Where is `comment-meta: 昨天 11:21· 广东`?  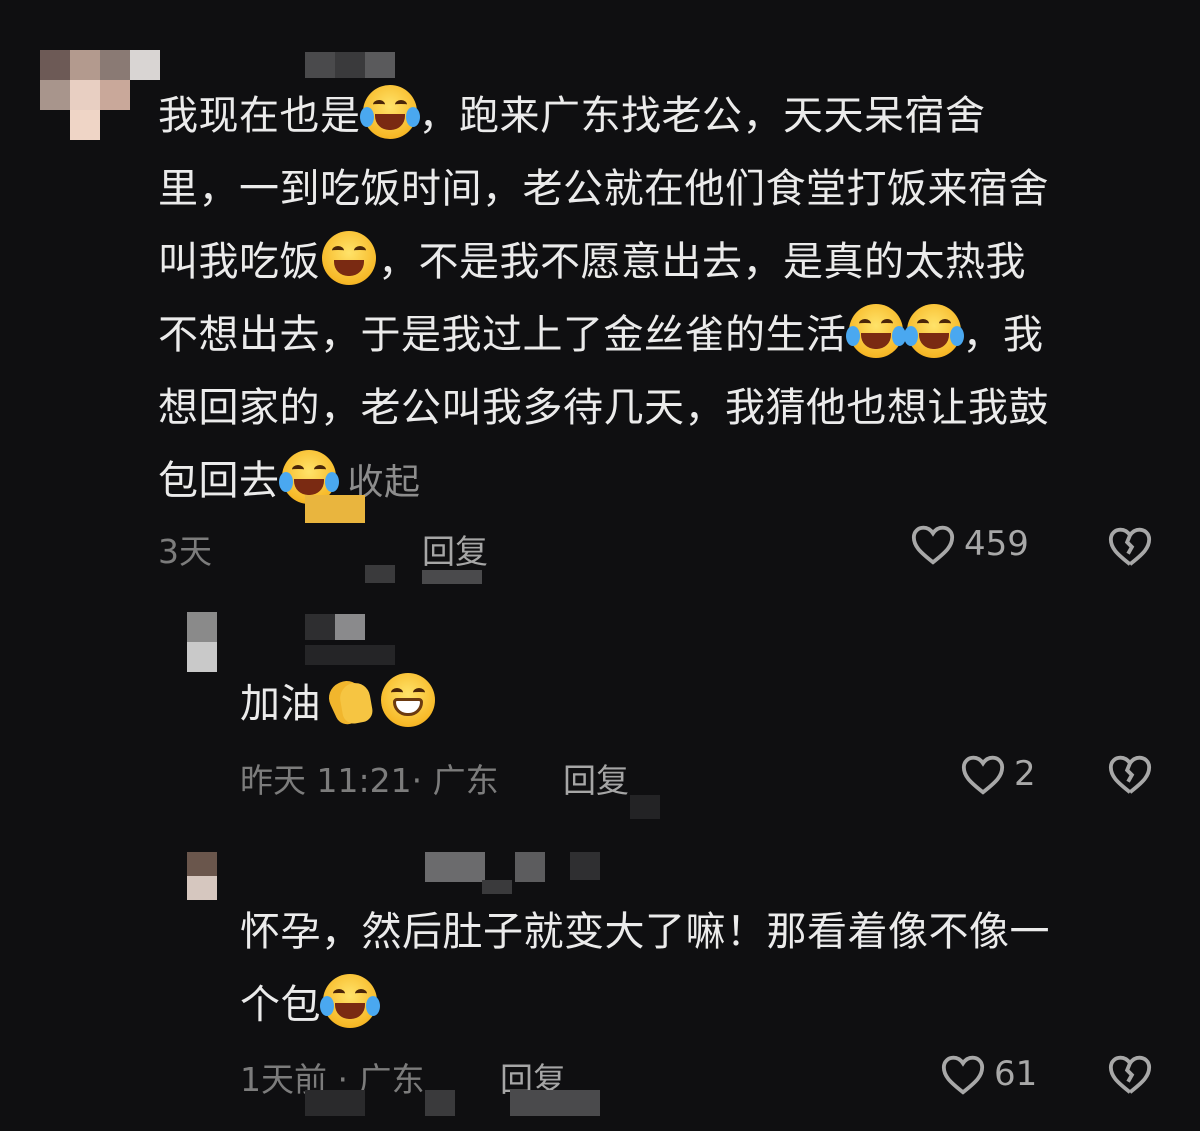 comment-meta: 昨天 11:21· 广东 is located at coordinates (369, 780).